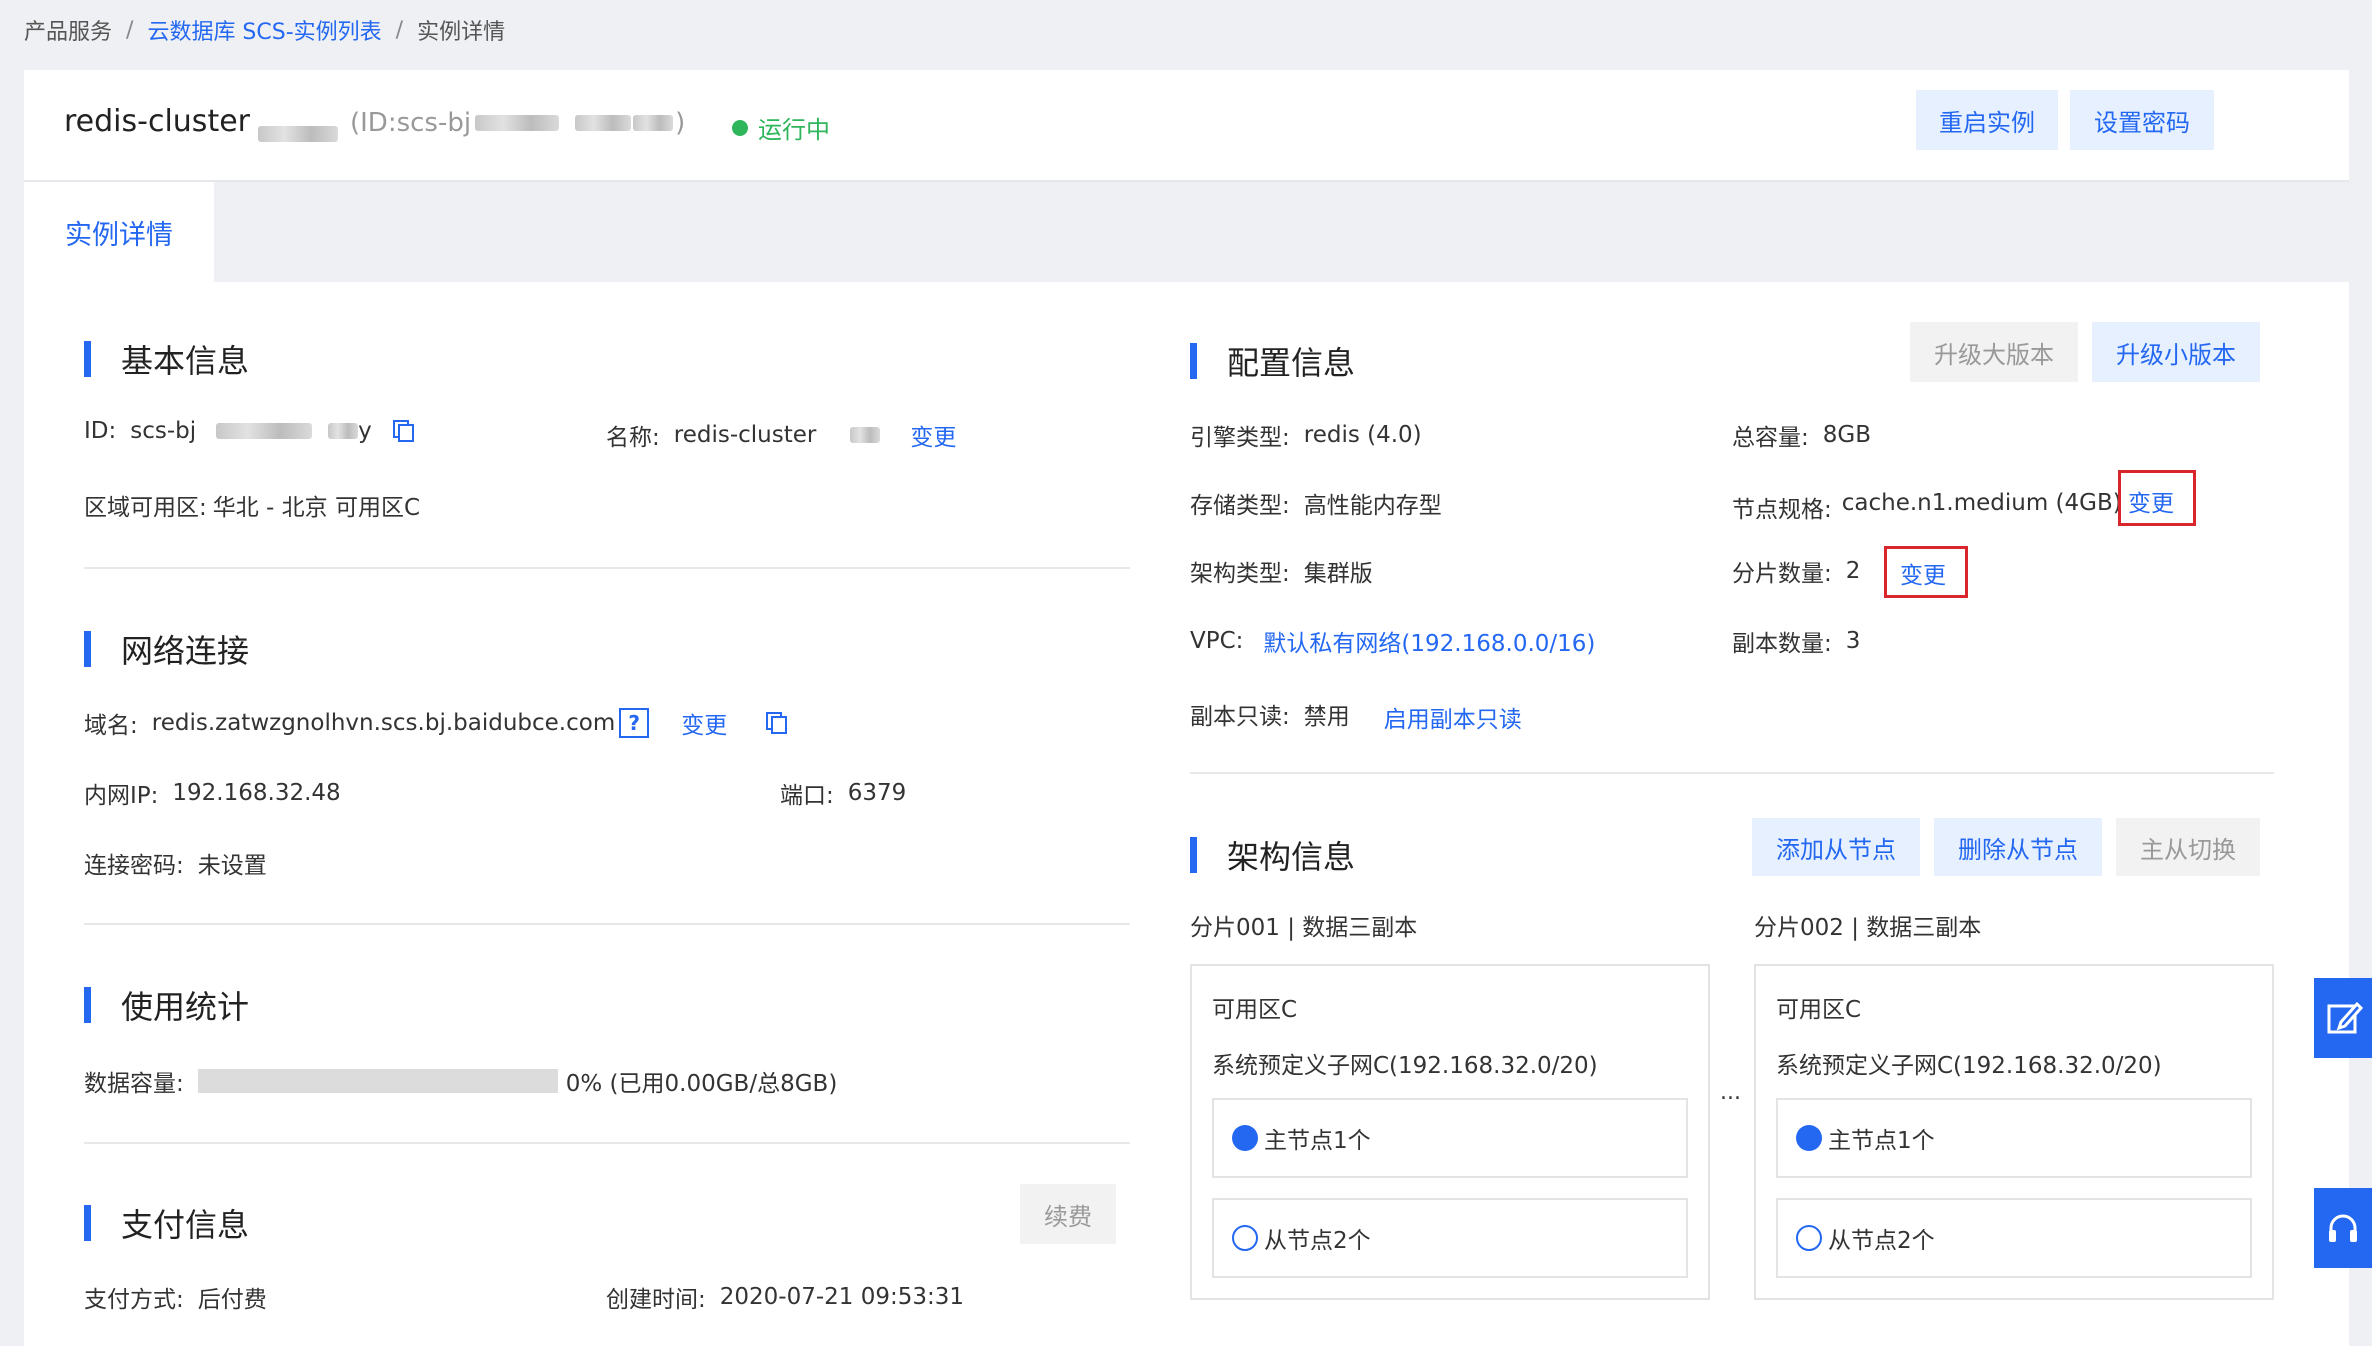 Image resolution: width=2372 pixels, height=1346 pixels. Describe the element at coordinates (1453, 717) in the screenshot. I see `enable-readonly-link: 启用副本只读` at that location.